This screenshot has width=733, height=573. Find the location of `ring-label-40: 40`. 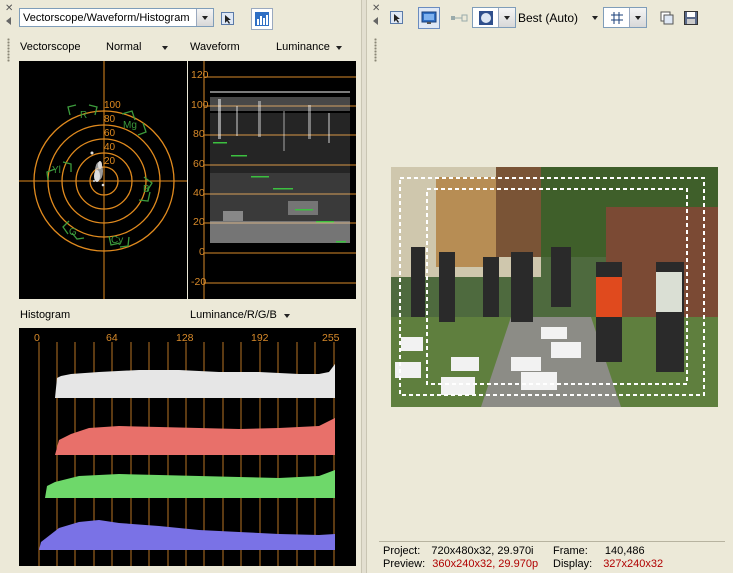

ring-label-40: 40 is located at coordinates (110, 147).